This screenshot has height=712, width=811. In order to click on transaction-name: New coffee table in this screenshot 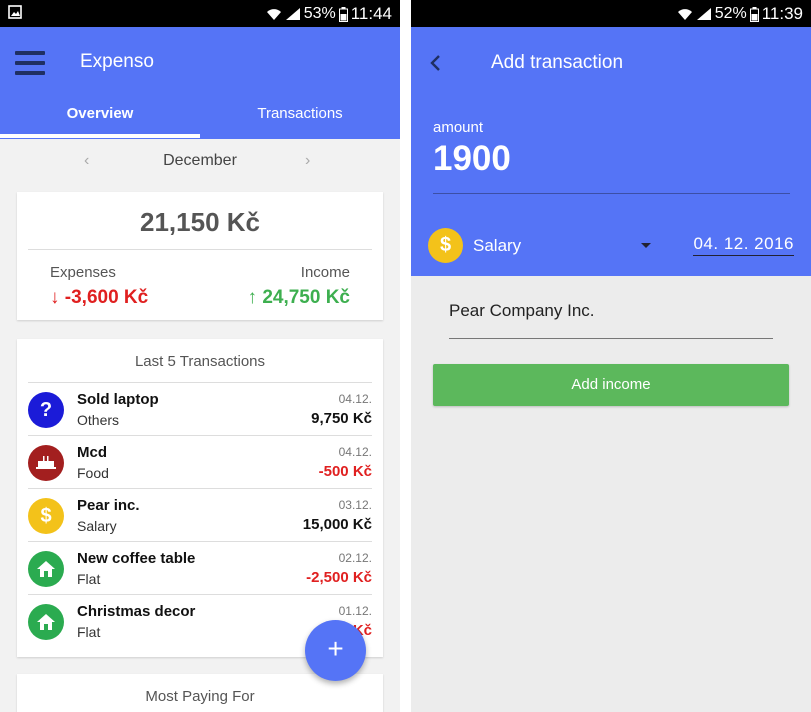, I will do `click(136, 558)`.